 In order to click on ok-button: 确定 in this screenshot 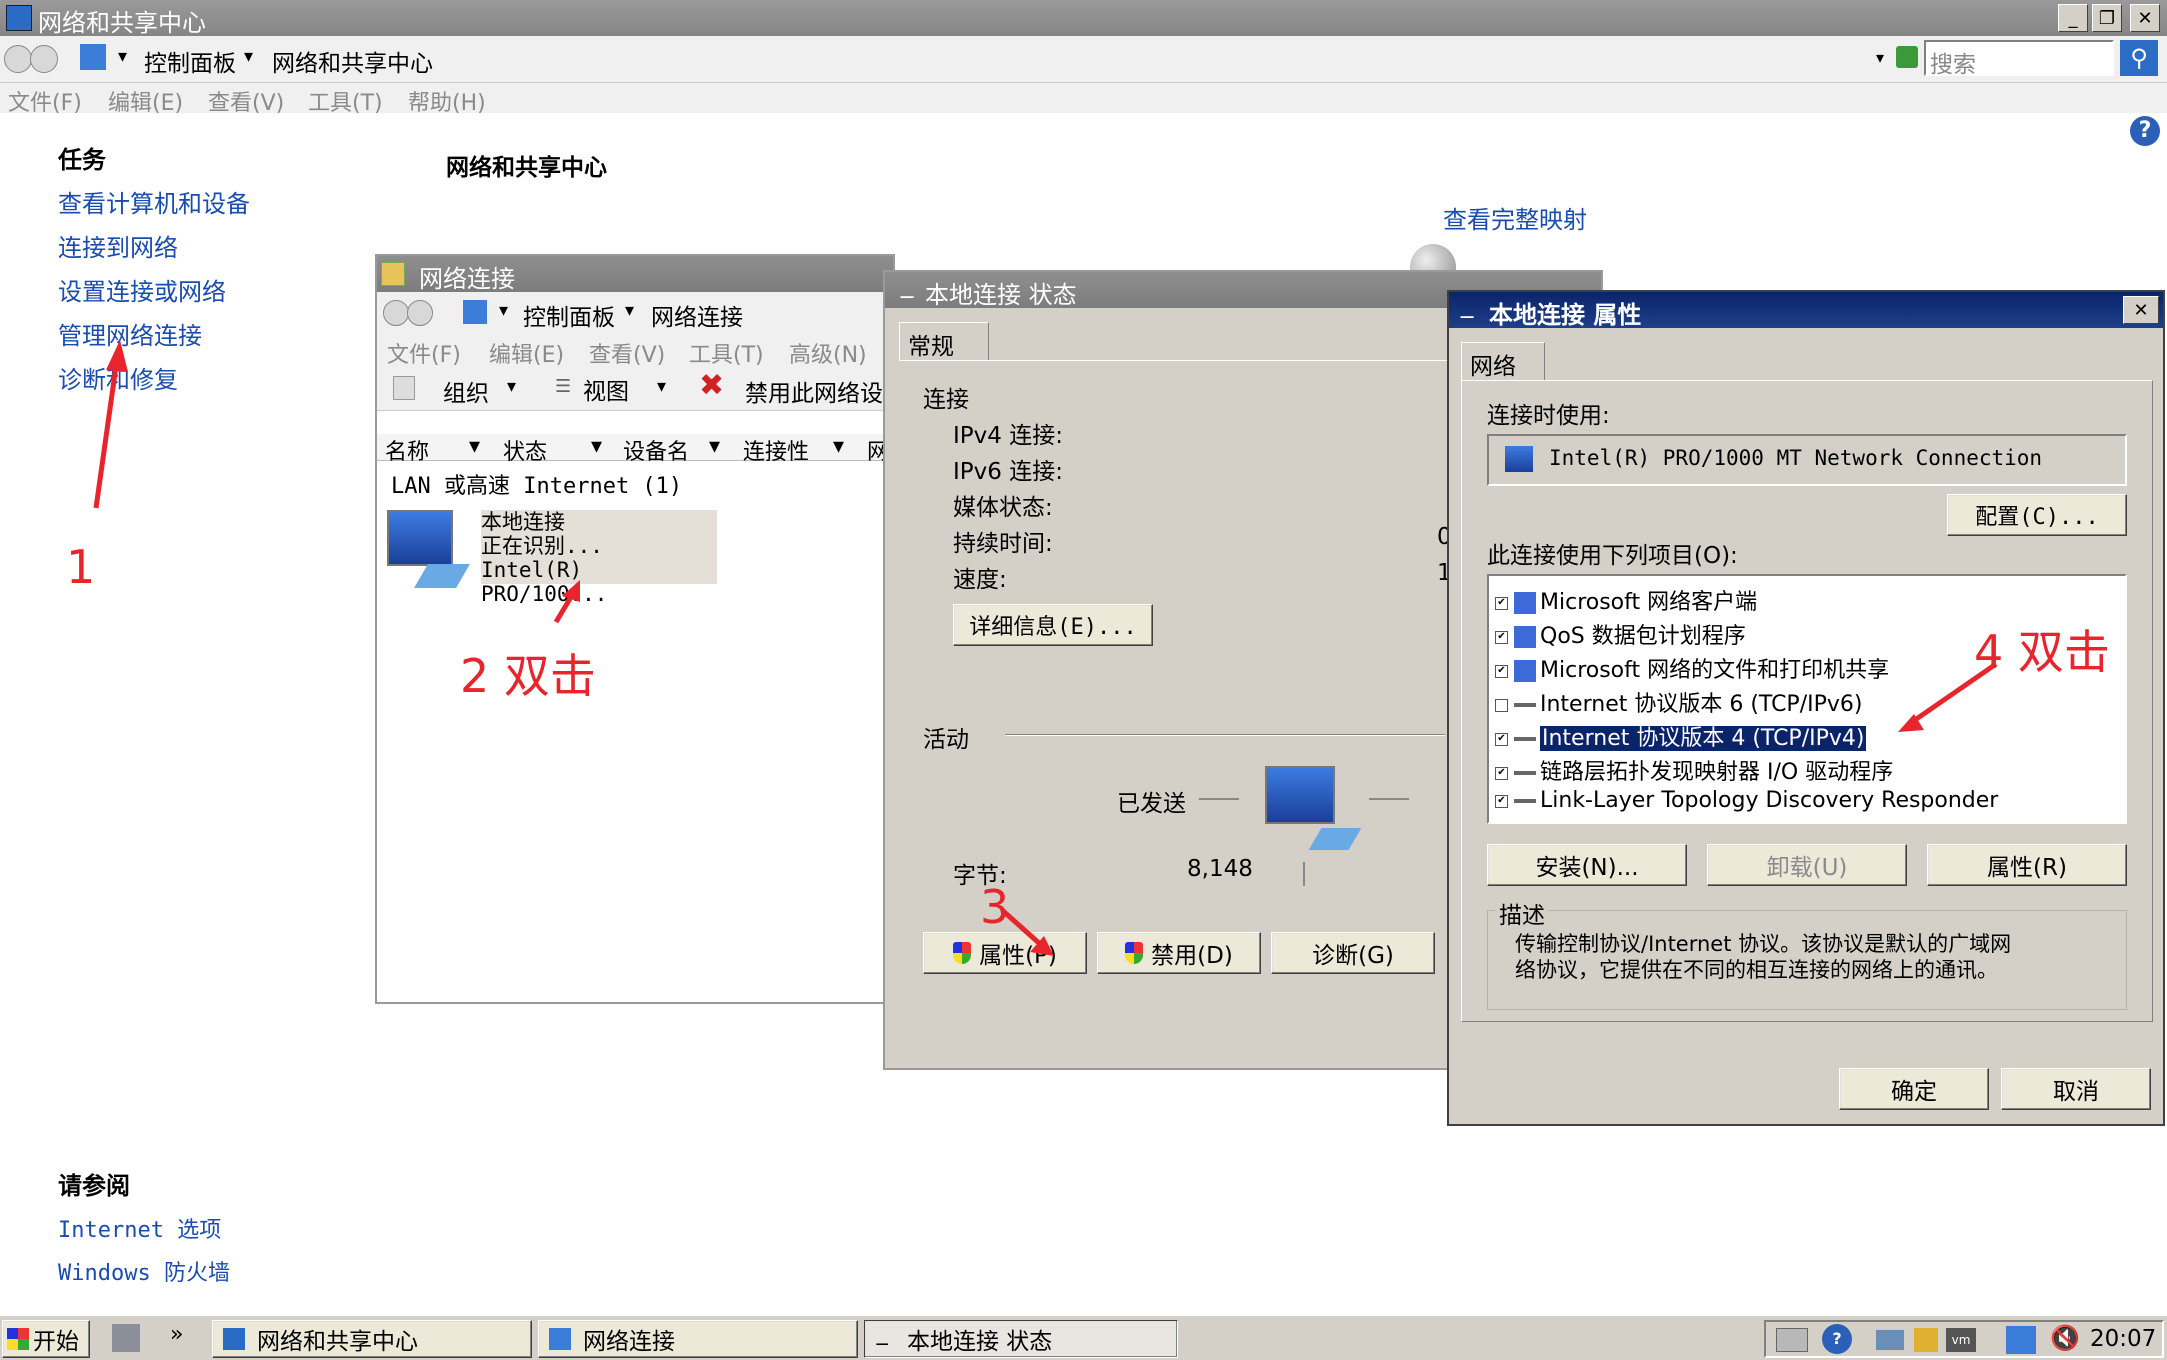, I will do `click(1914, 1089)`.